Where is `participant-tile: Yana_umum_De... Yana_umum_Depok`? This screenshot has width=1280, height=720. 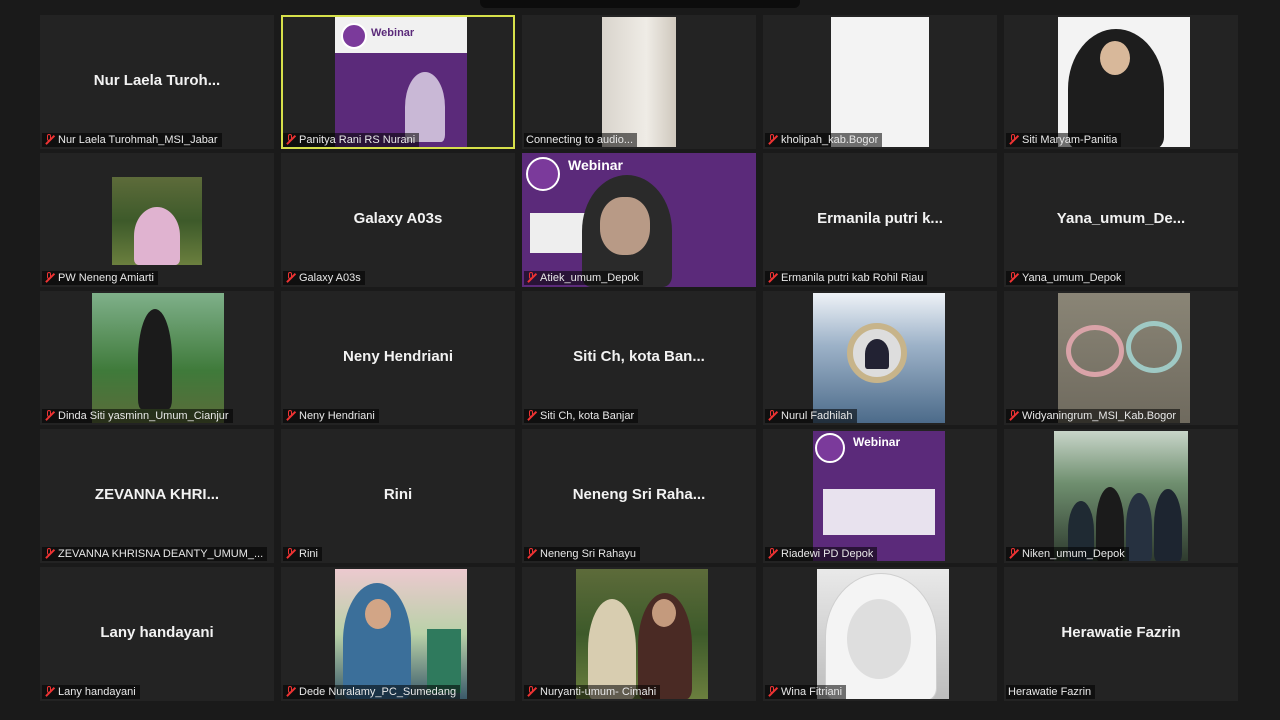 participant-tile: Yana_umum_De... Yana_umum_Depok is located at coordinates (1121, 220).